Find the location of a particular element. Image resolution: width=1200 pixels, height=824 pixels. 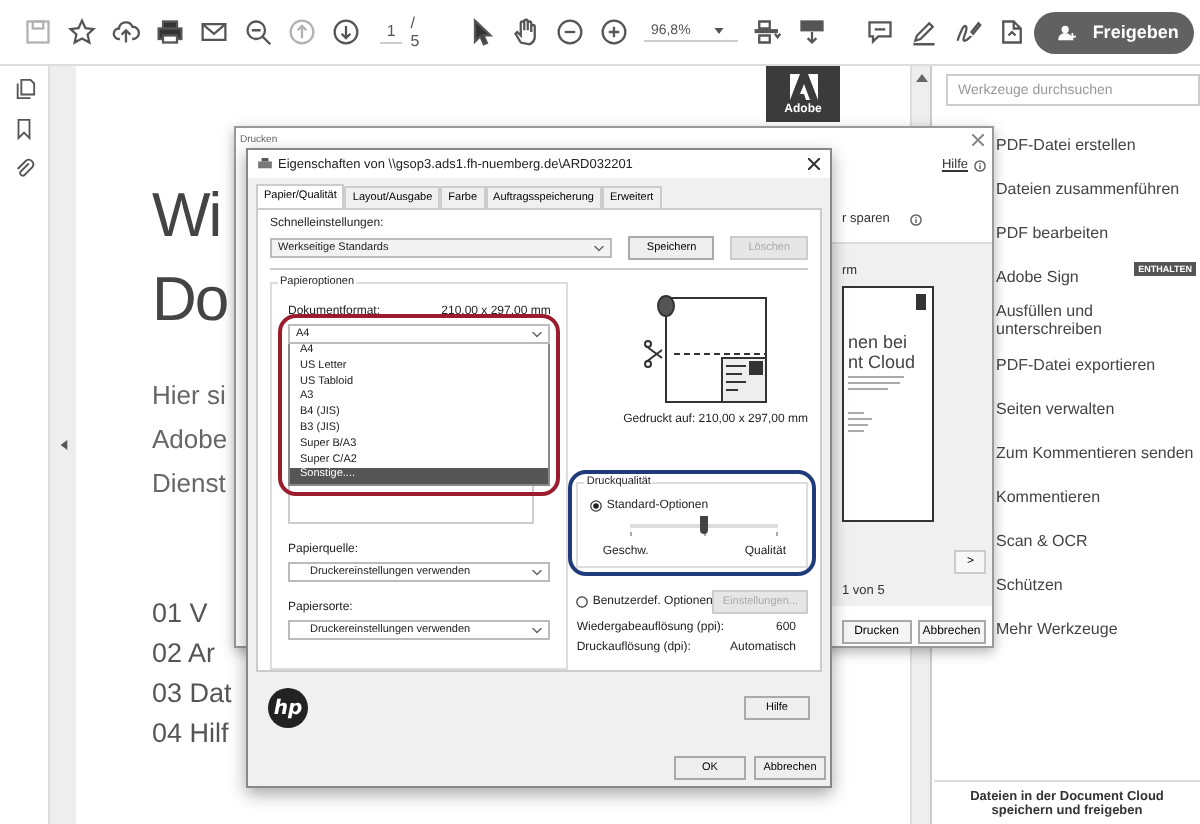

tool-item: PDF-Datei erstellen is located at coordinates (1098, 144).